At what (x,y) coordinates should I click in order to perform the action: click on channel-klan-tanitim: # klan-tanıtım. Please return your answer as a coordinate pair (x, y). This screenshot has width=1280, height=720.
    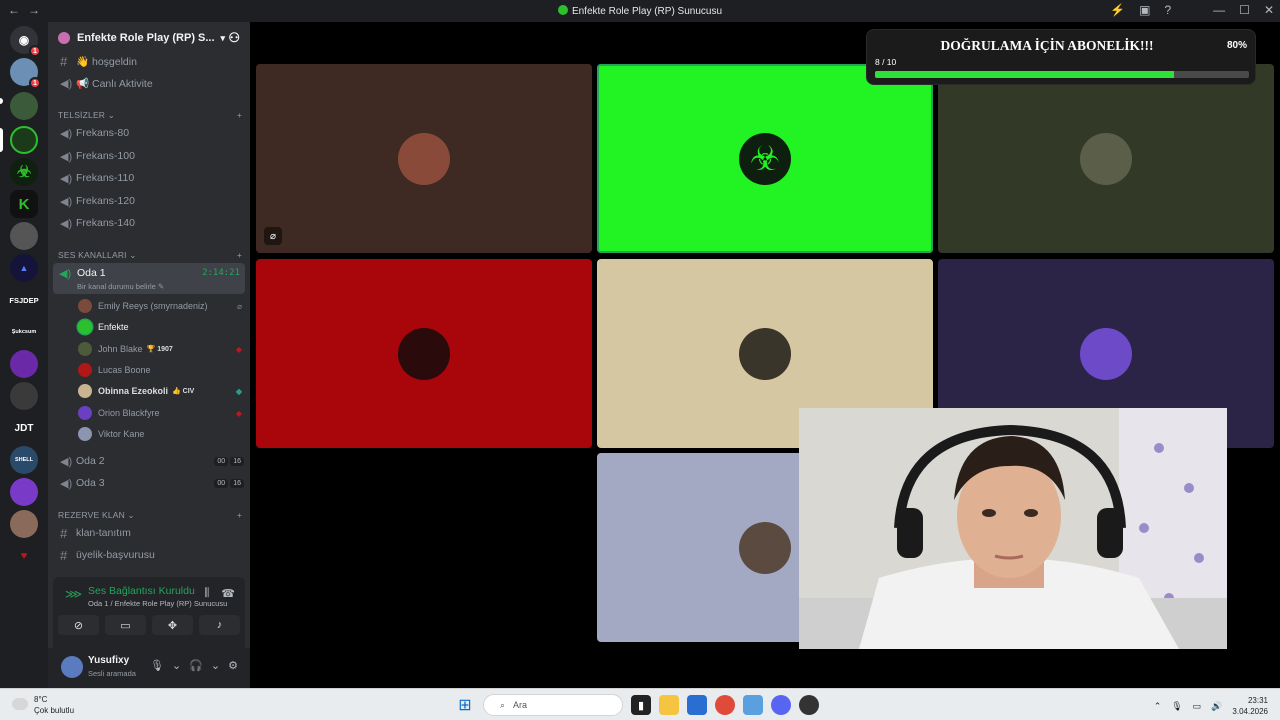
    Looking at the image, I should click on (149, 533).